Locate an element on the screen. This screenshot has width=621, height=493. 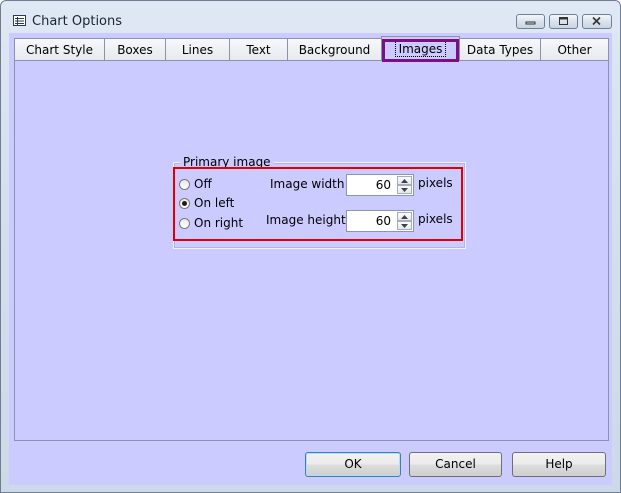
image-width-unit: pixels is located at coordinates (435, 183).